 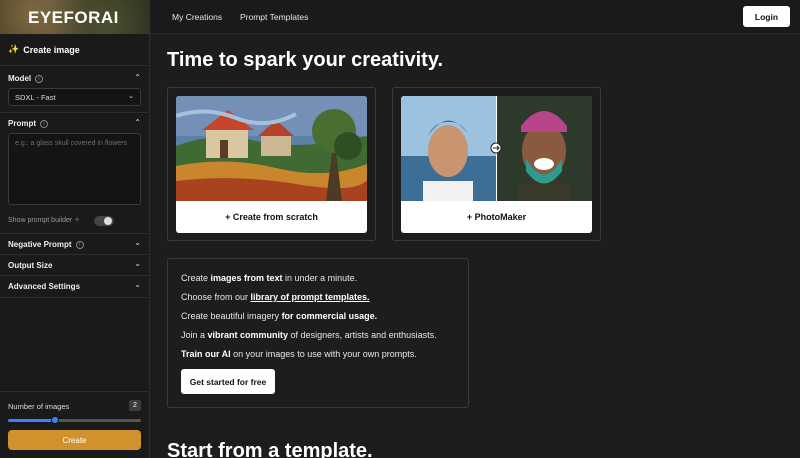 What do you see at coordinates (30, 265) in the screenshot?
I see `output-size-label: Output Size` at bounding box center [30, 265].